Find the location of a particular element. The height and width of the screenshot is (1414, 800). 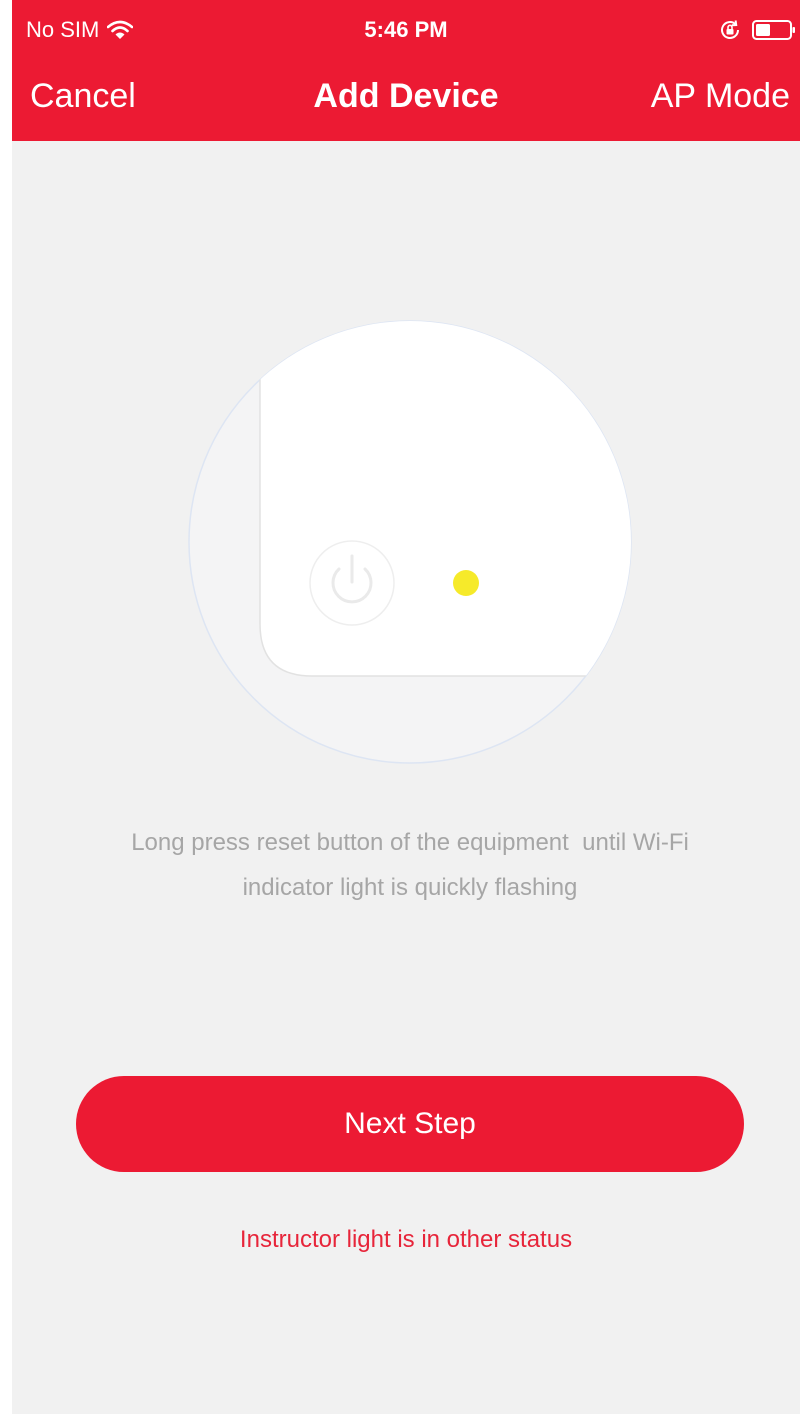

status-right is located at coordinates (757, 30).